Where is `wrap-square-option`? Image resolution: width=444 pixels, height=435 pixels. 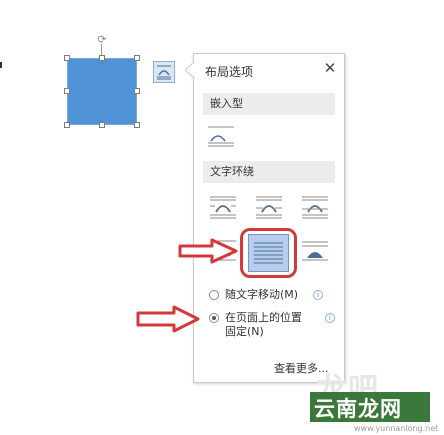
wrap-square-option is located at coordinates (223, 207).